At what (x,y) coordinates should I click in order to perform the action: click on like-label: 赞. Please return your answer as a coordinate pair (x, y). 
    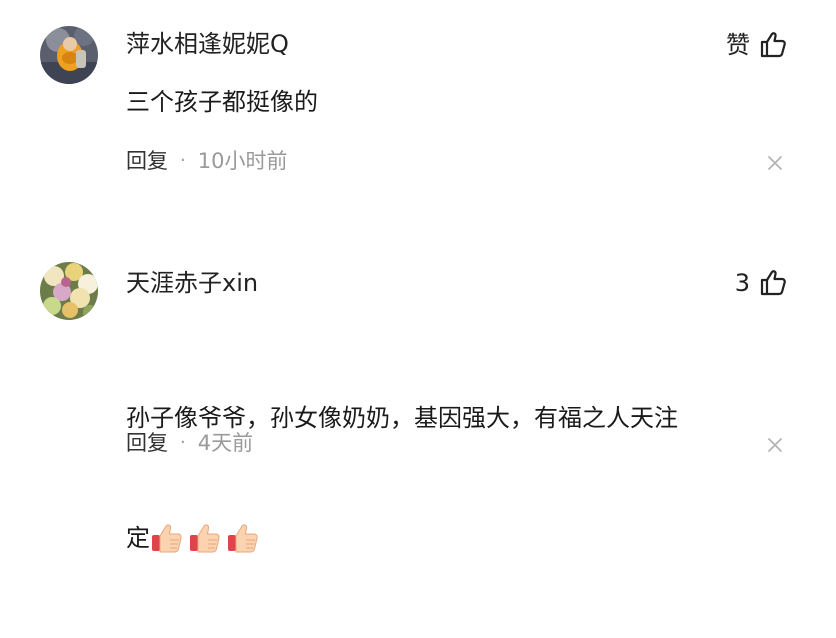
    Looking at the image, I should click on (738, 45).